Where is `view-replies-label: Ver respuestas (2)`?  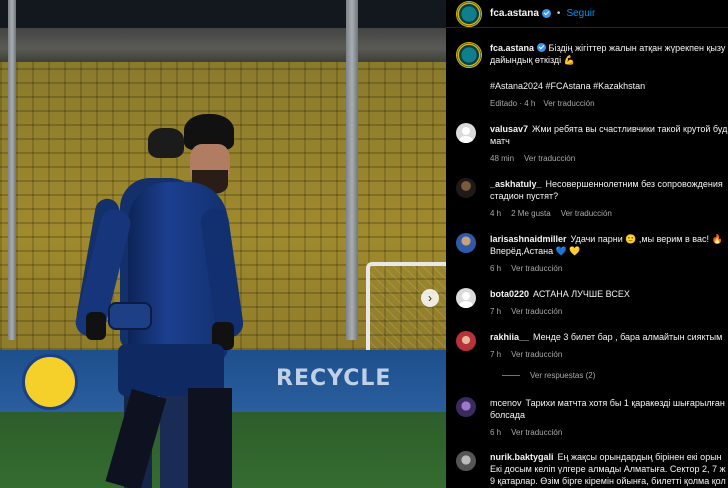 view-replies-label: Ver respuestas (2) is located at coordinates (562, 375).